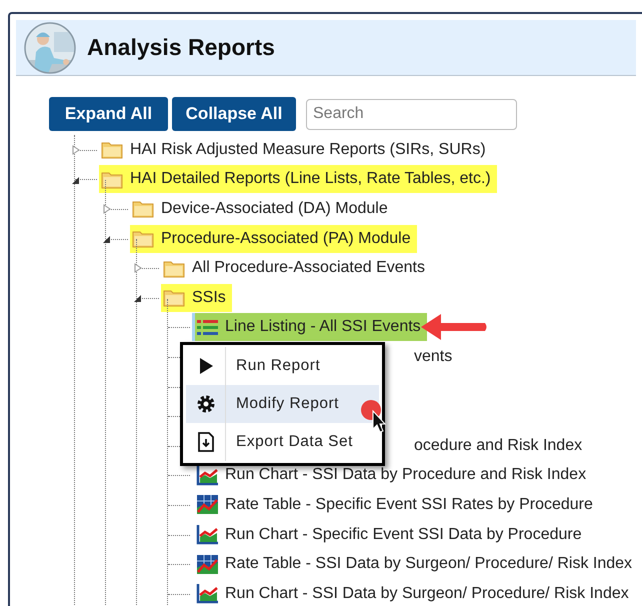  I want to click on report-item: Rate Table - Specific Event SSI Rates by Procedure, so click(395, 504).